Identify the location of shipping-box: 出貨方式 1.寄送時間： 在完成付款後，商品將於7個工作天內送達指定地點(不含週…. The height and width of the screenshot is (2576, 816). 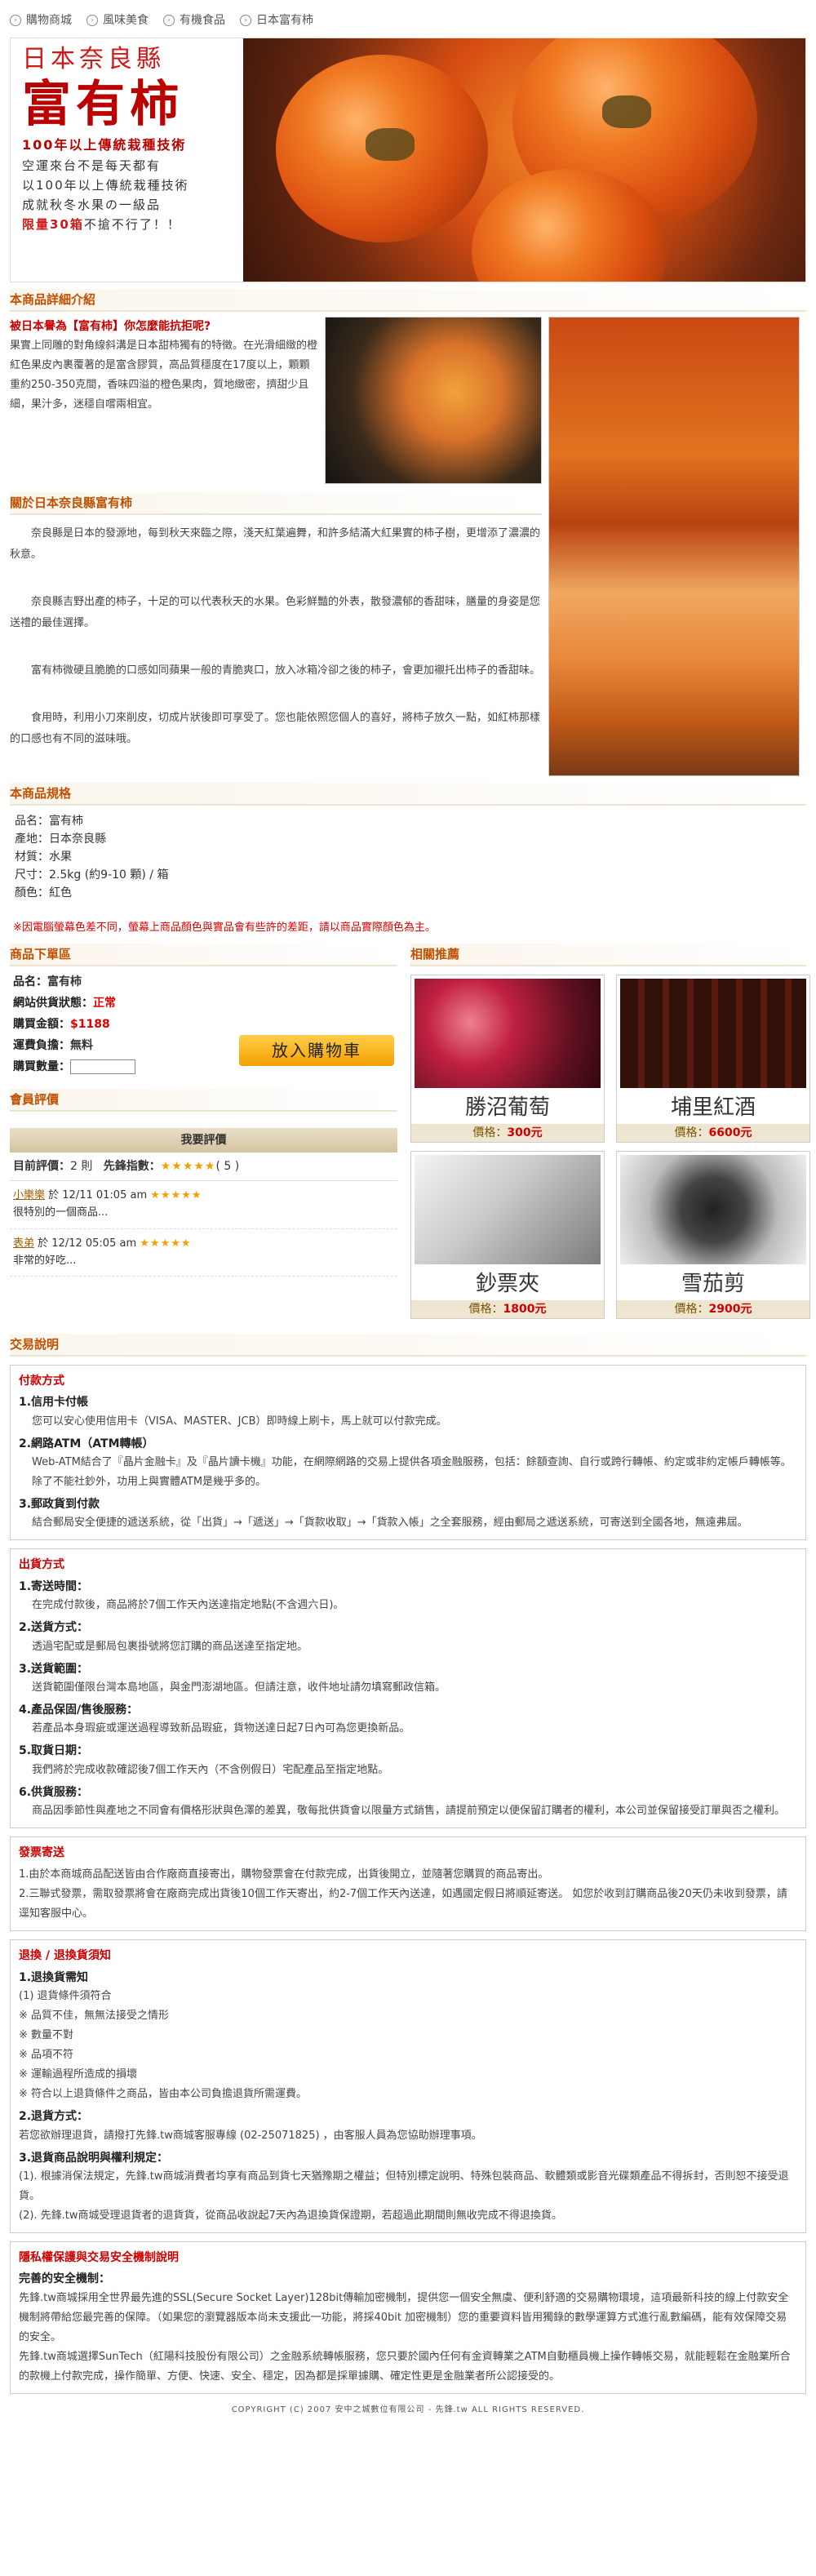
(408, 1688).